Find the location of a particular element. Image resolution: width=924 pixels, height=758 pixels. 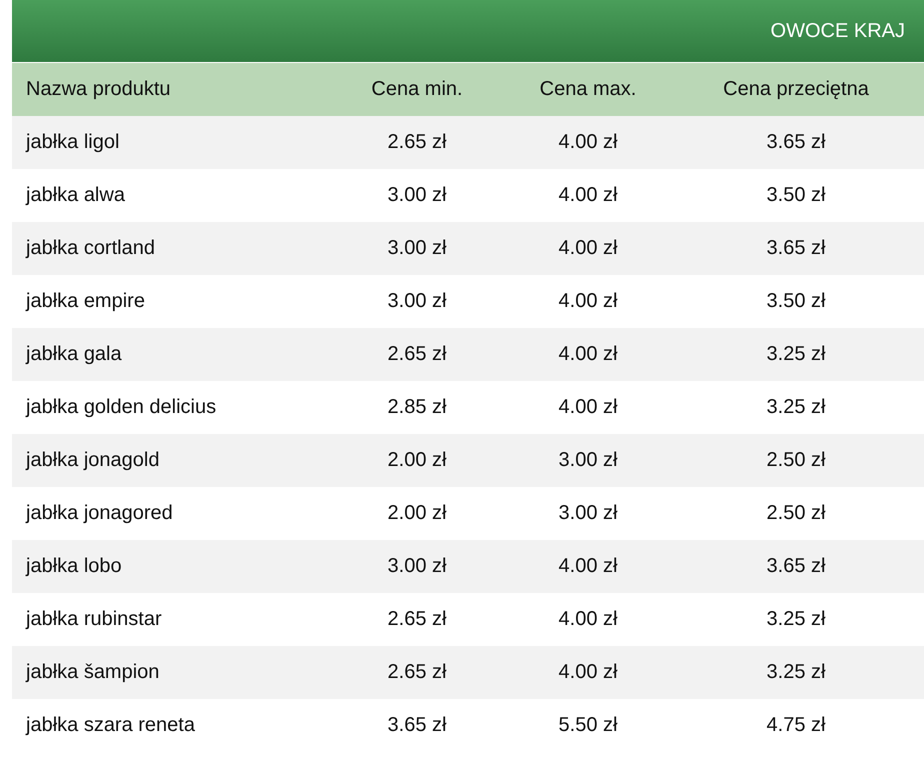

table-cell: jabłka szara reneta is located at coordinates (169, 725).